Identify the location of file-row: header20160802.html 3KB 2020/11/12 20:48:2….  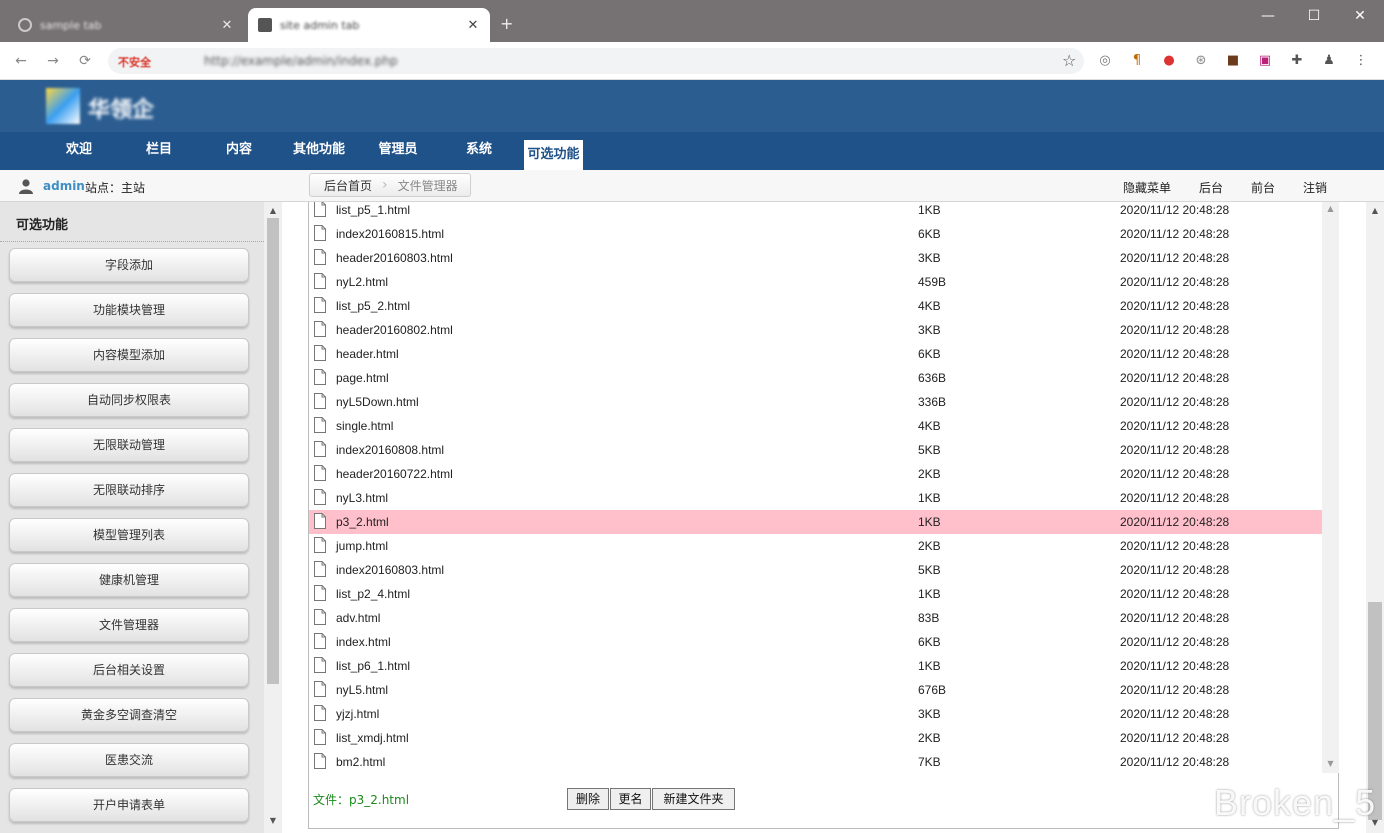
(815, 330).